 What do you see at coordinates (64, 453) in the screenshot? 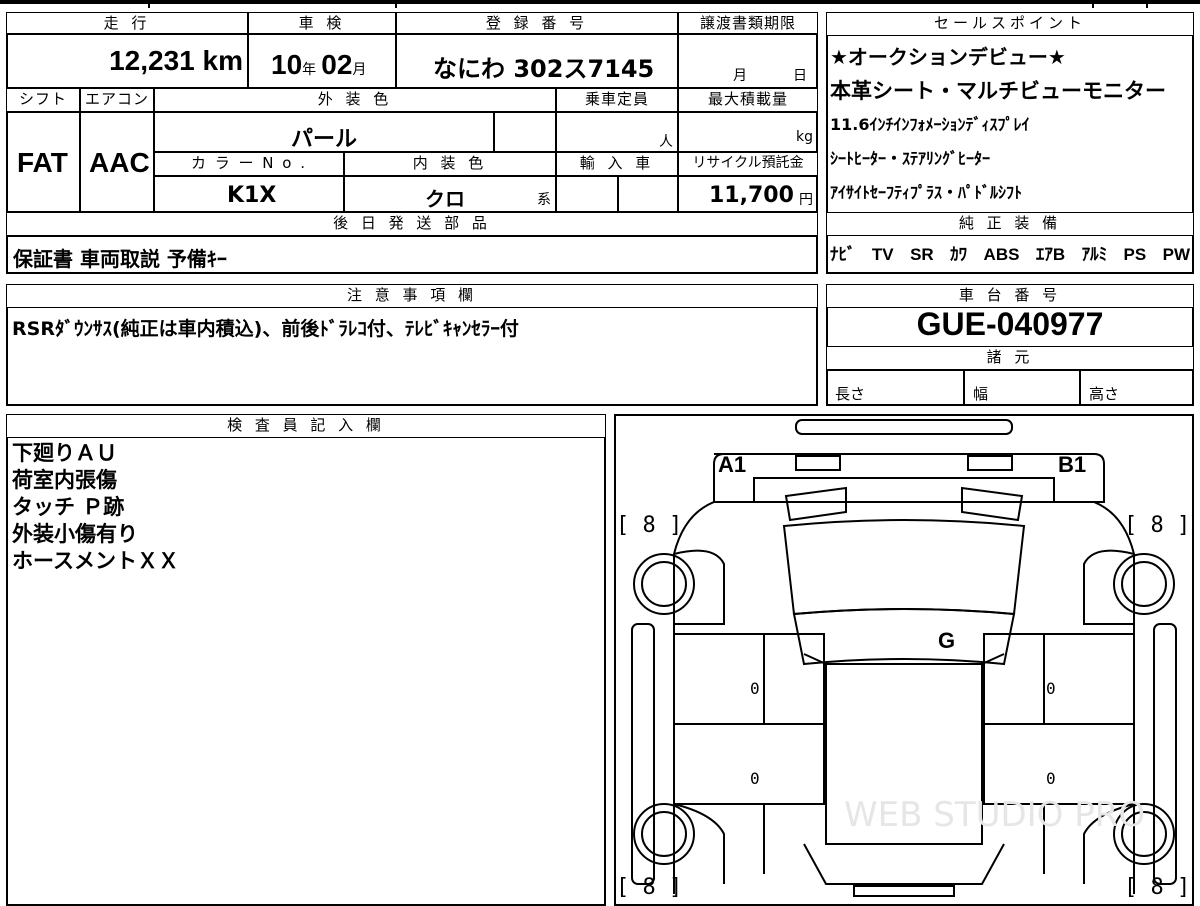
I see `inspector-line: 下廻りＡＵ` at bounding box center [64, 453].